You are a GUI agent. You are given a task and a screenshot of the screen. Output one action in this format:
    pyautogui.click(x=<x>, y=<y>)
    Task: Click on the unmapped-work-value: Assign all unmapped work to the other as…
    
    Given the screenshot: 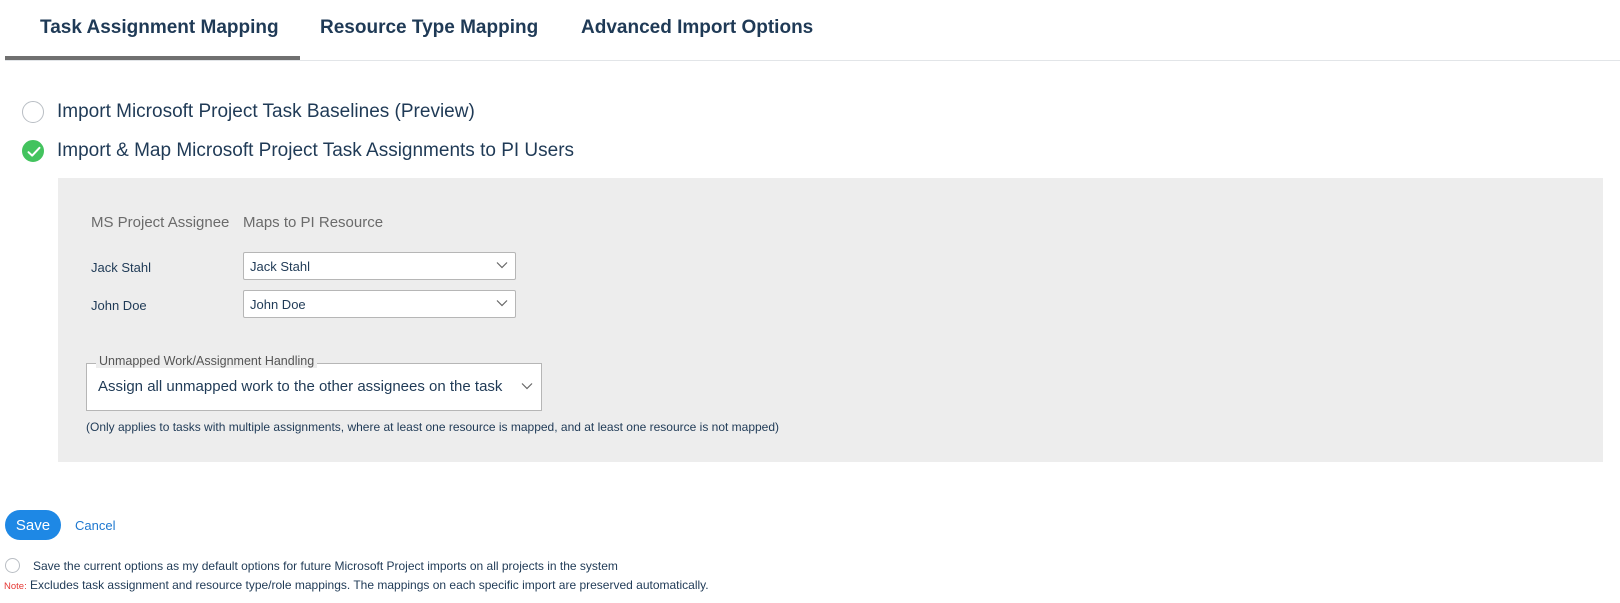 What is the action you would take?
    pyautogui.click(x=300, y=386)
    